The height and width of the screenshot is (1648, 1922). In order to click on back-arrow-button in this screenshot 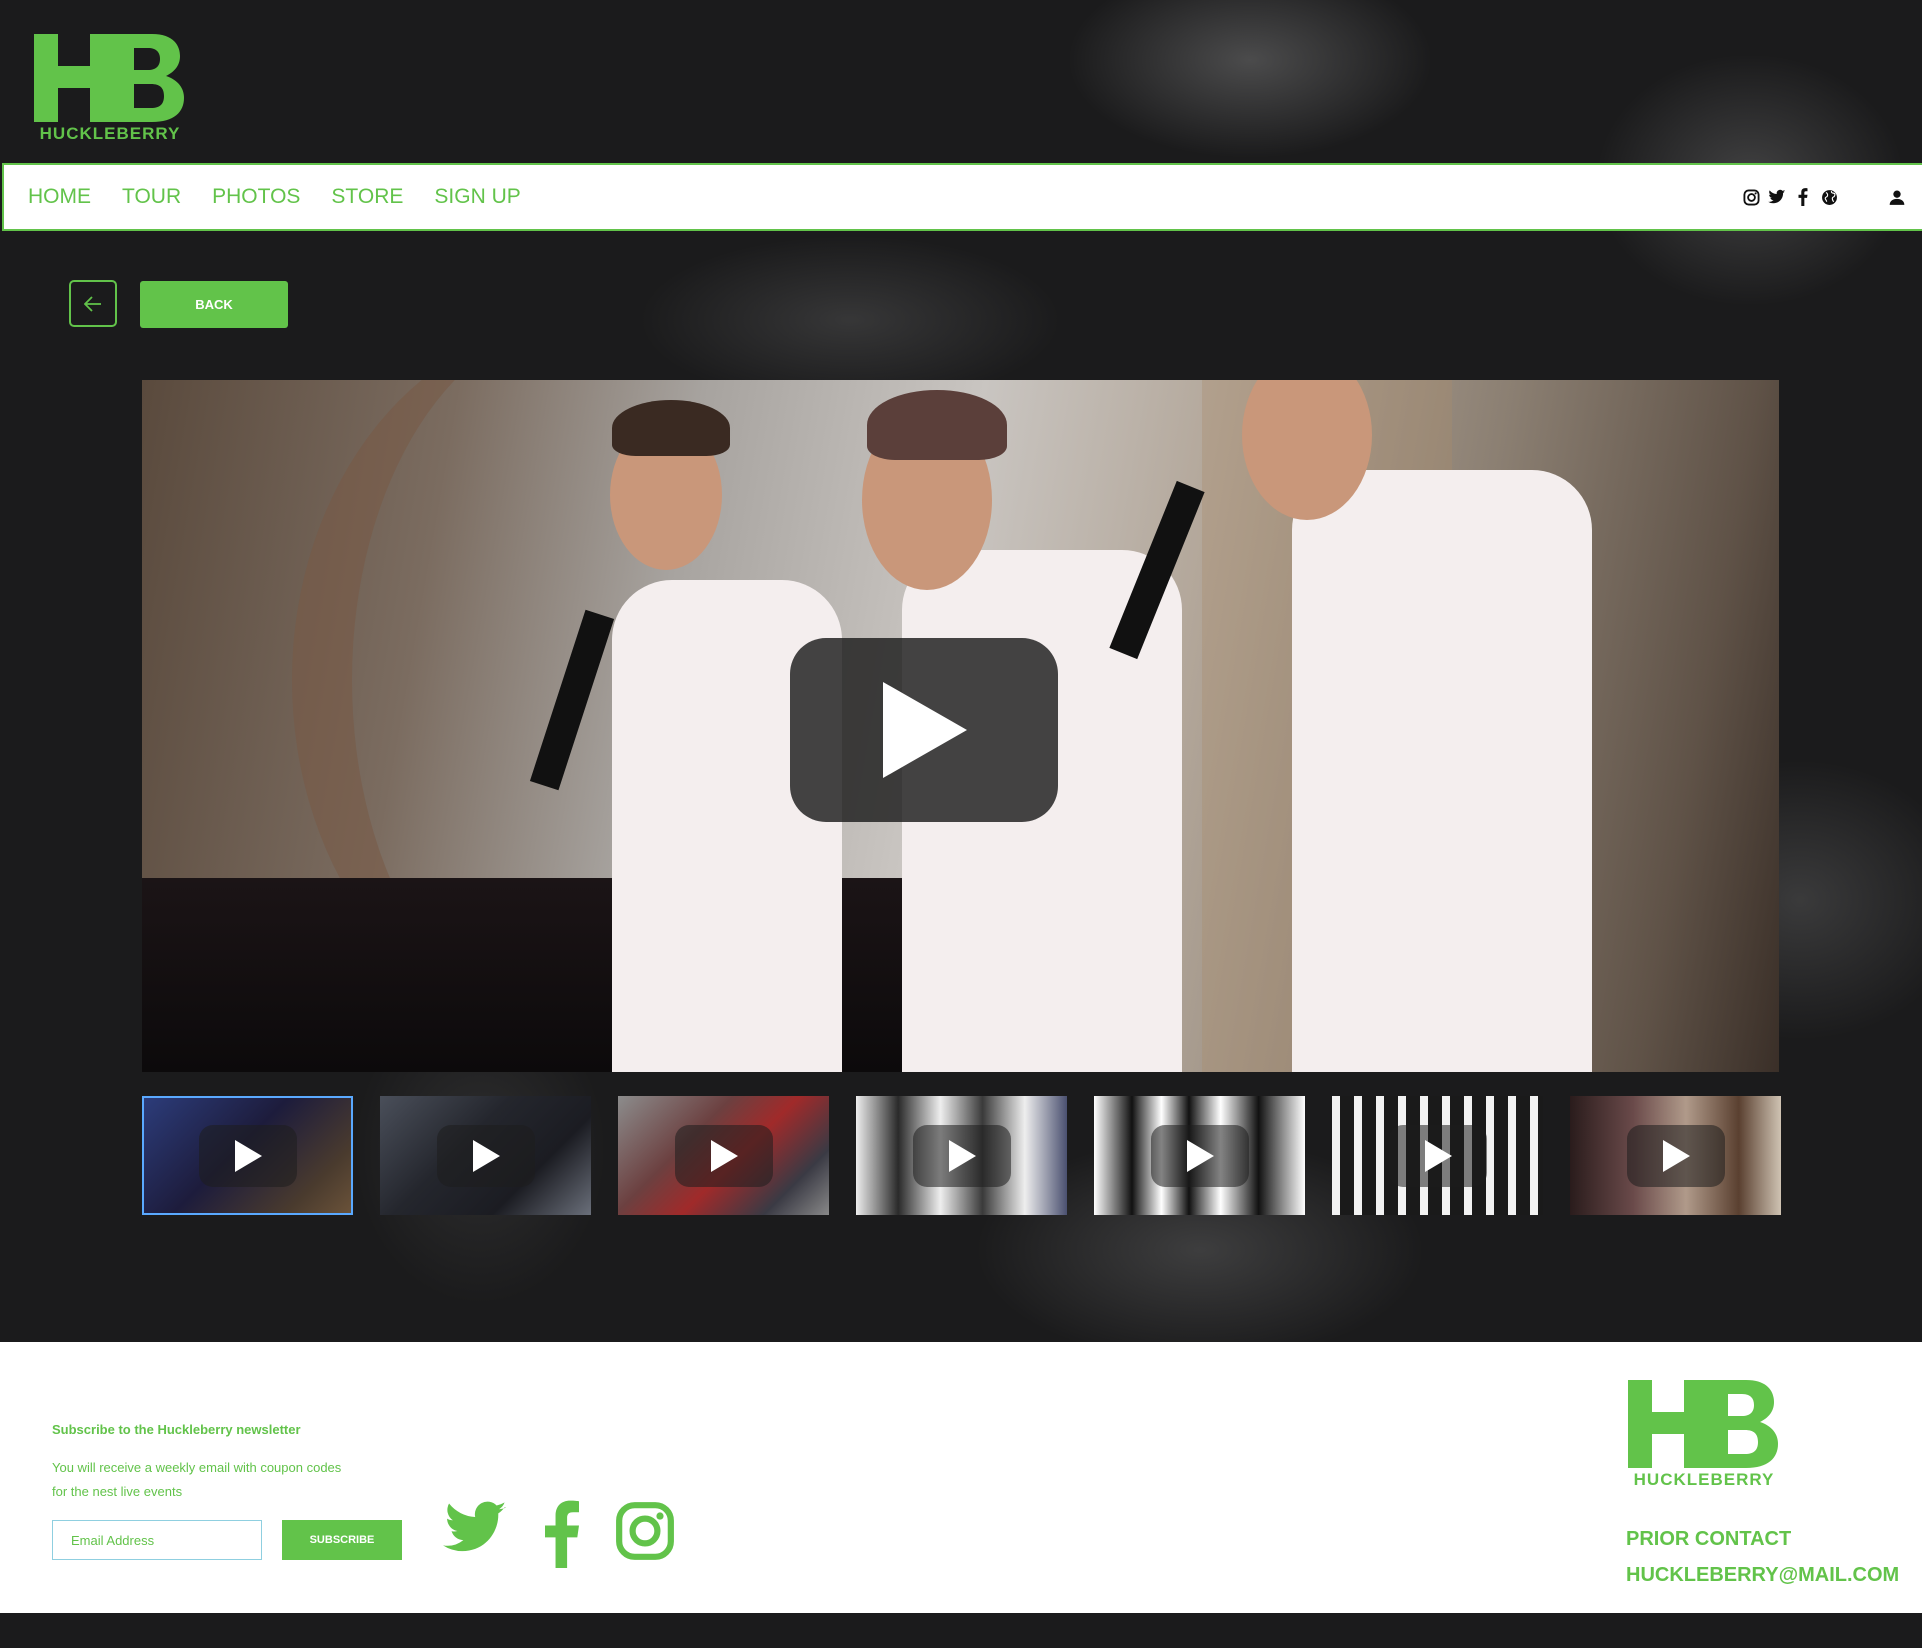, I will do `click(93, 303)`.